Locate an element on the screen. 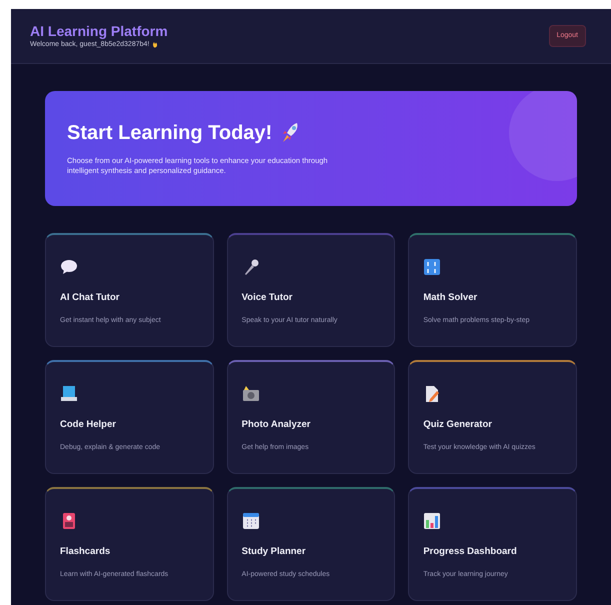  tool-title: Voice Tutor is located at coordinates (268, 297).